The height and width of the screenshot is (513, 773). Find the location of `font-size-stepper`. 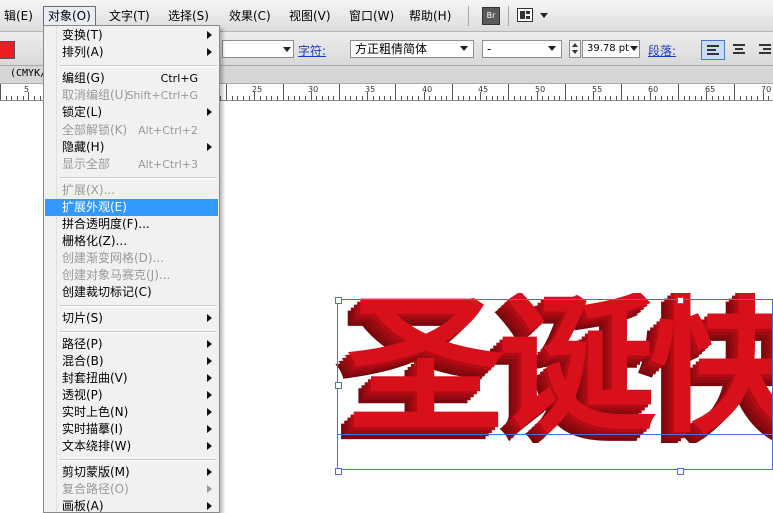

font-size-stepper is located at coordinates (575, 49).